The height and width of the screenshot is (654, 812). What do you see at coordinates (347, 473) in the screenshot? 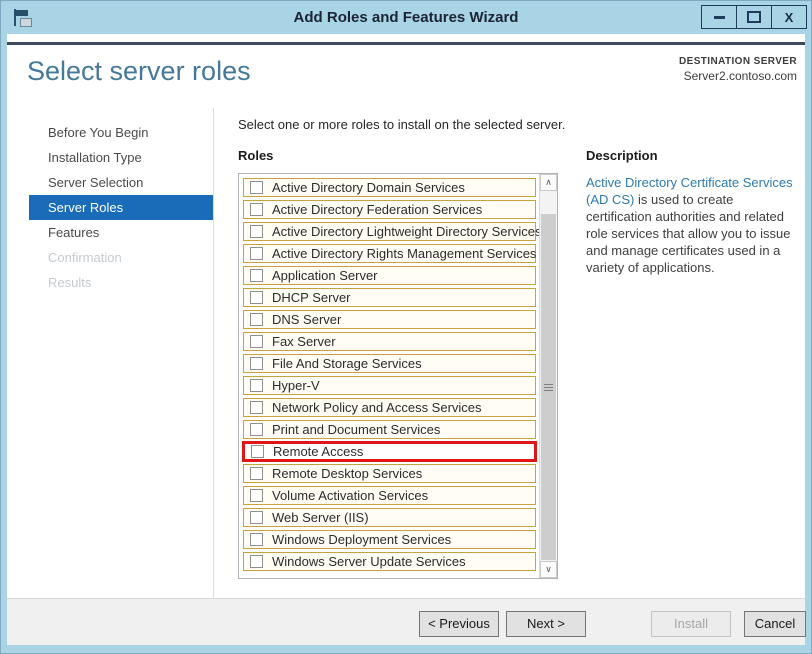
I see `role-label: Remote Desktop Services` at bounding box center [347, 473].